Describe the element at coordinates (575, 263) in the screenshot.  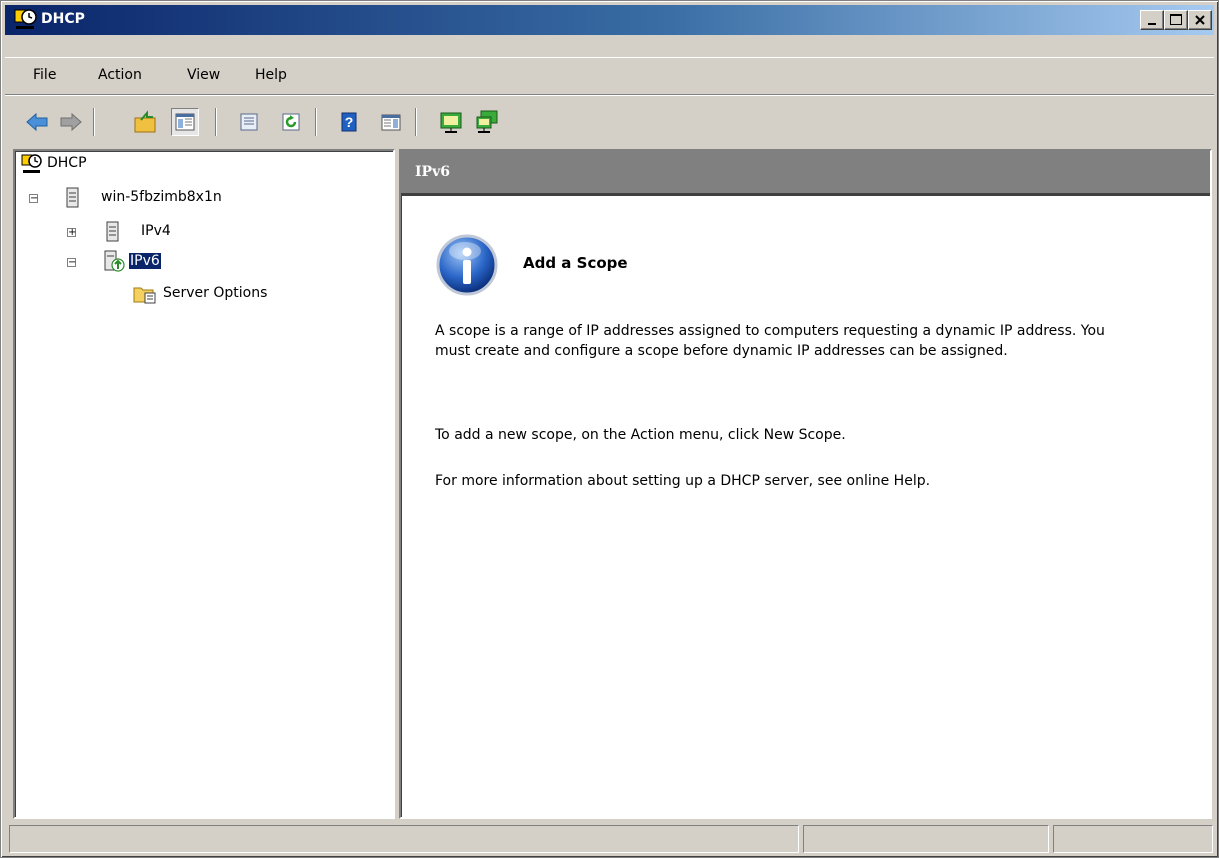
I see `add-scope-heading: Add a Scope` at that location.